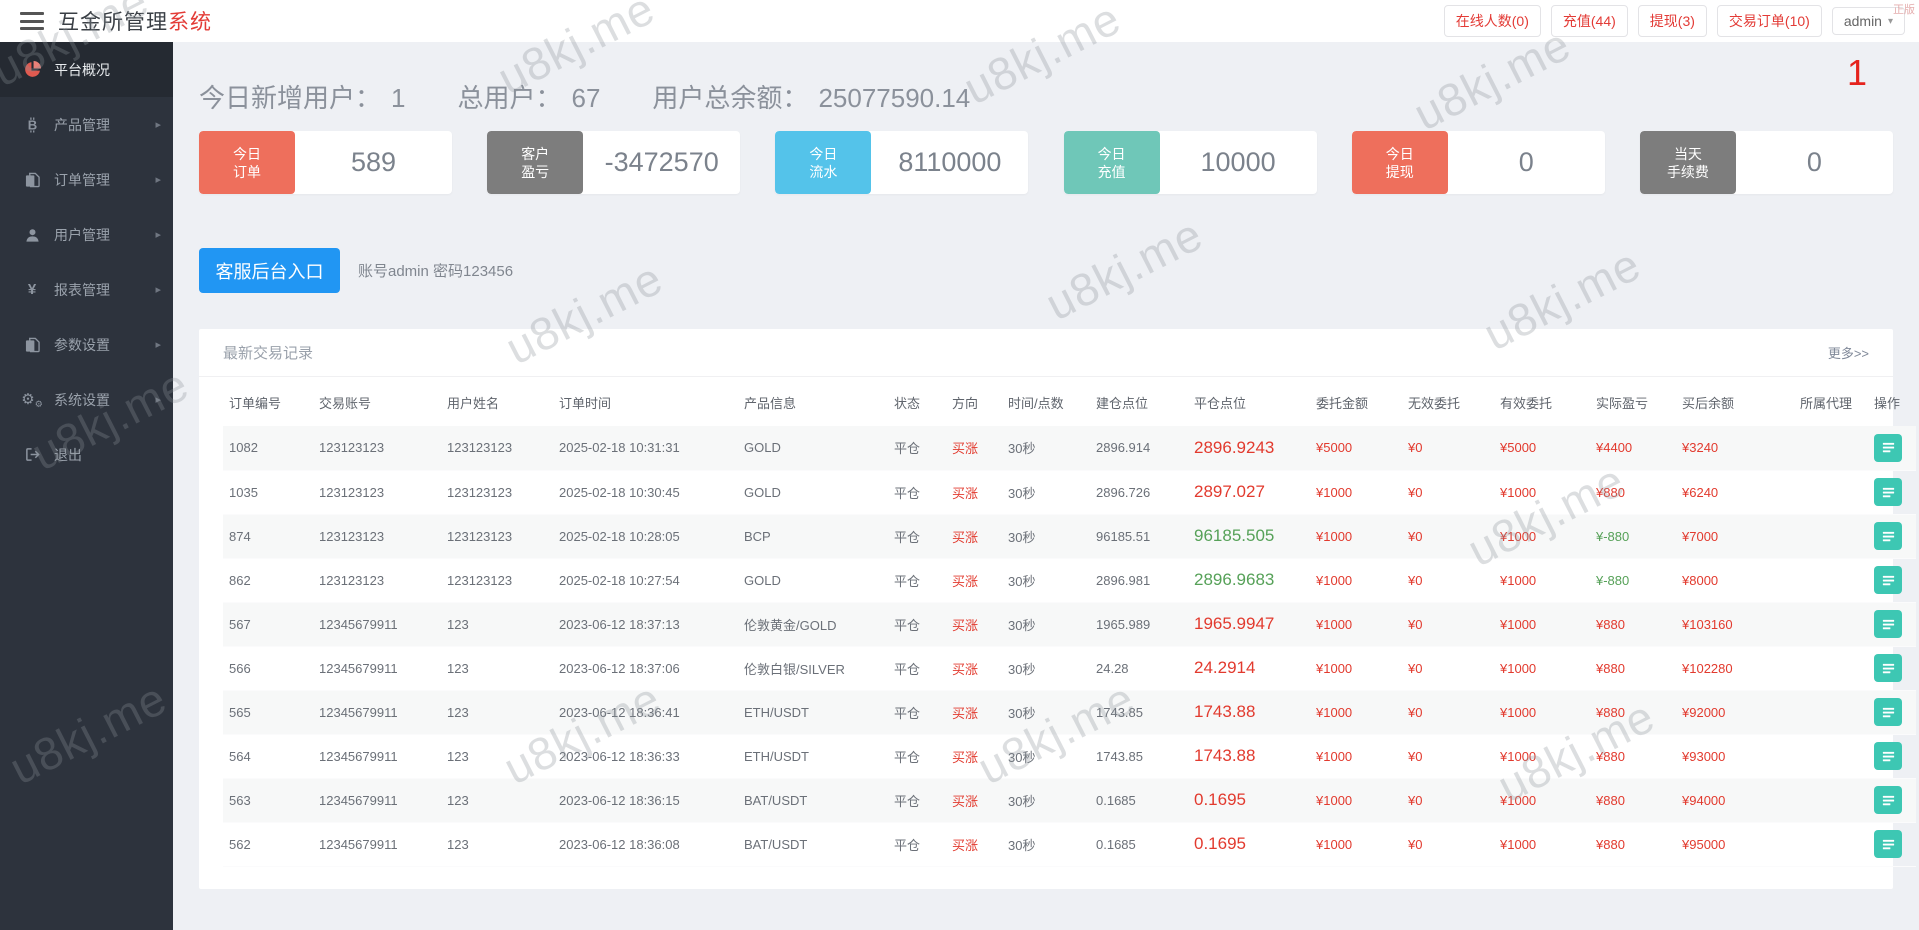 This screenshot has height=930, width=1919. I want to click on sidebar-item-label: 参数设置, so click(82, 344).